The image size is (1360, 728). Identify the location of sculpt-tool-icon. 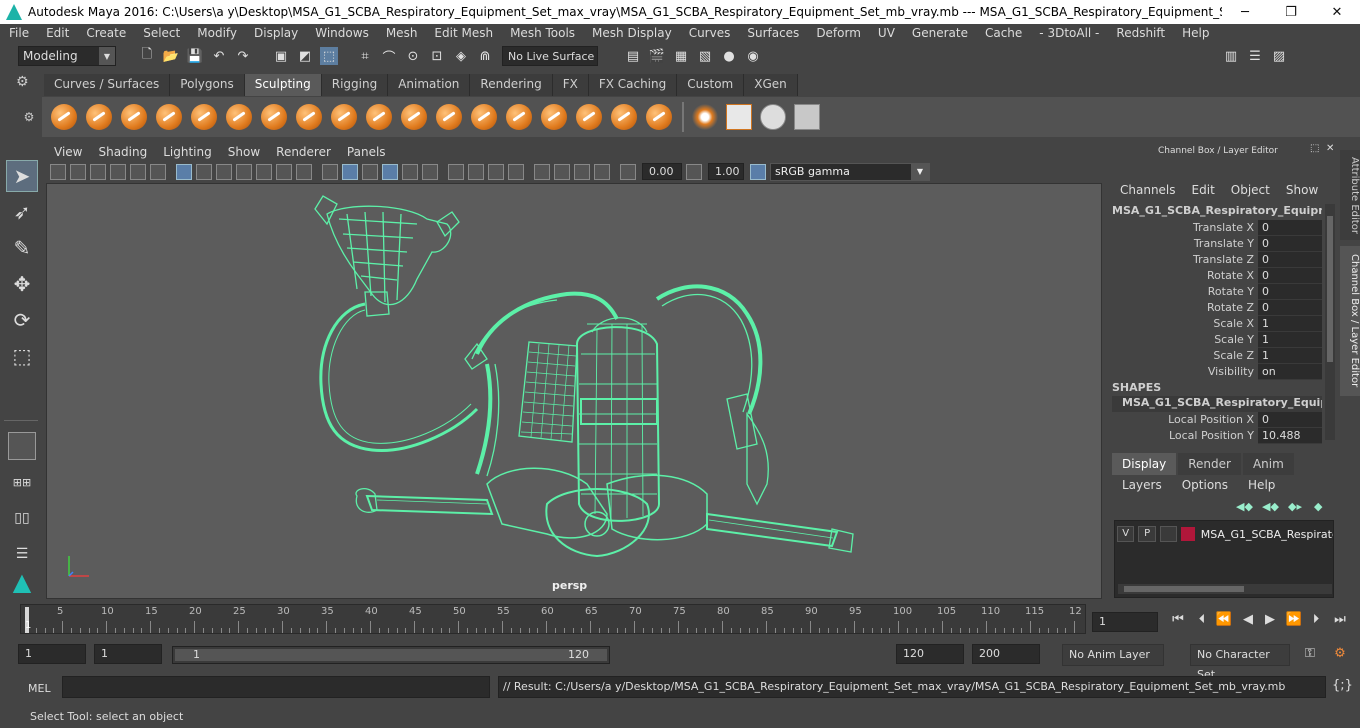
(64, 117).